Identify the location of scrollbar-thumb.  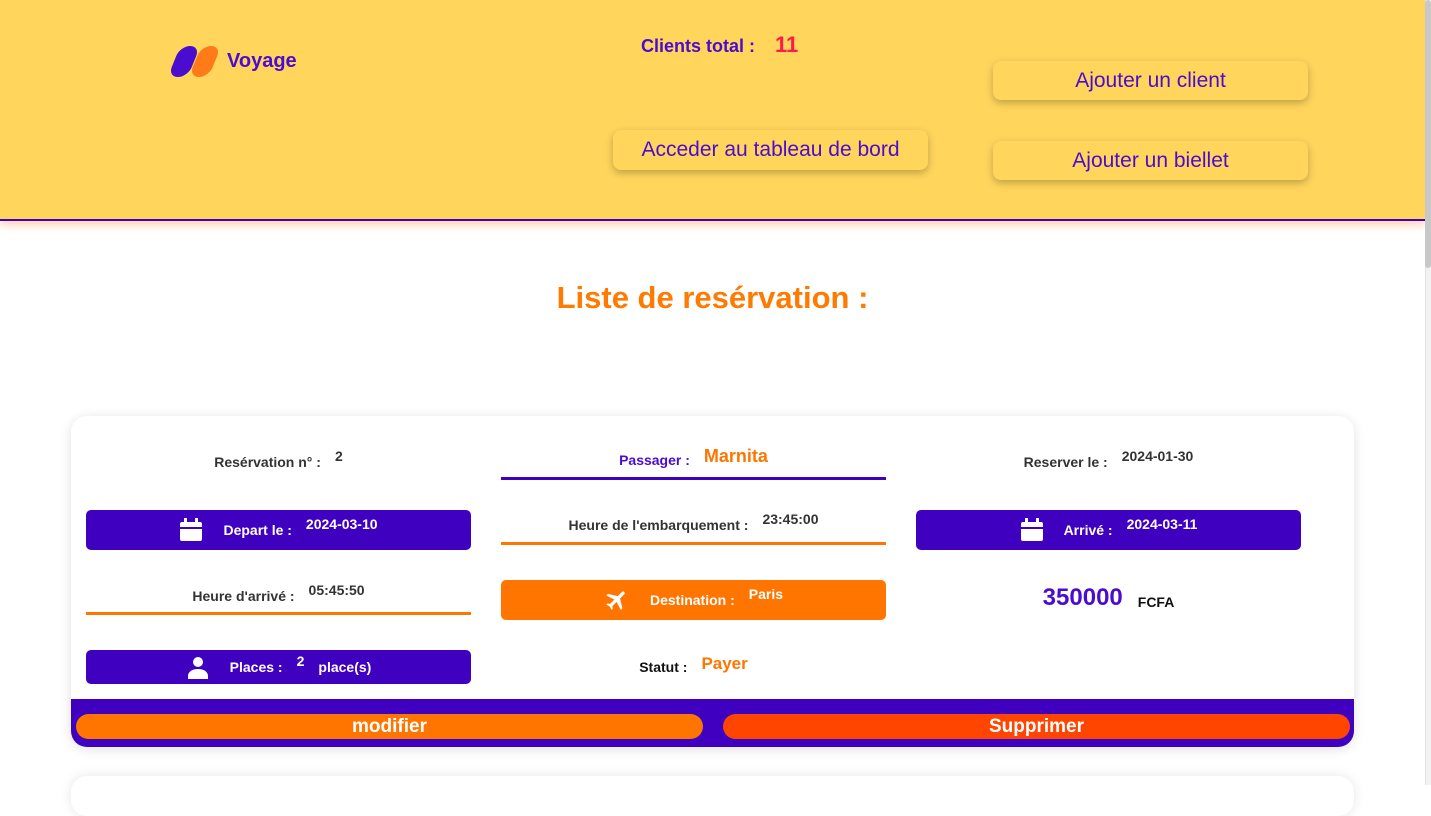
(1428, 134).